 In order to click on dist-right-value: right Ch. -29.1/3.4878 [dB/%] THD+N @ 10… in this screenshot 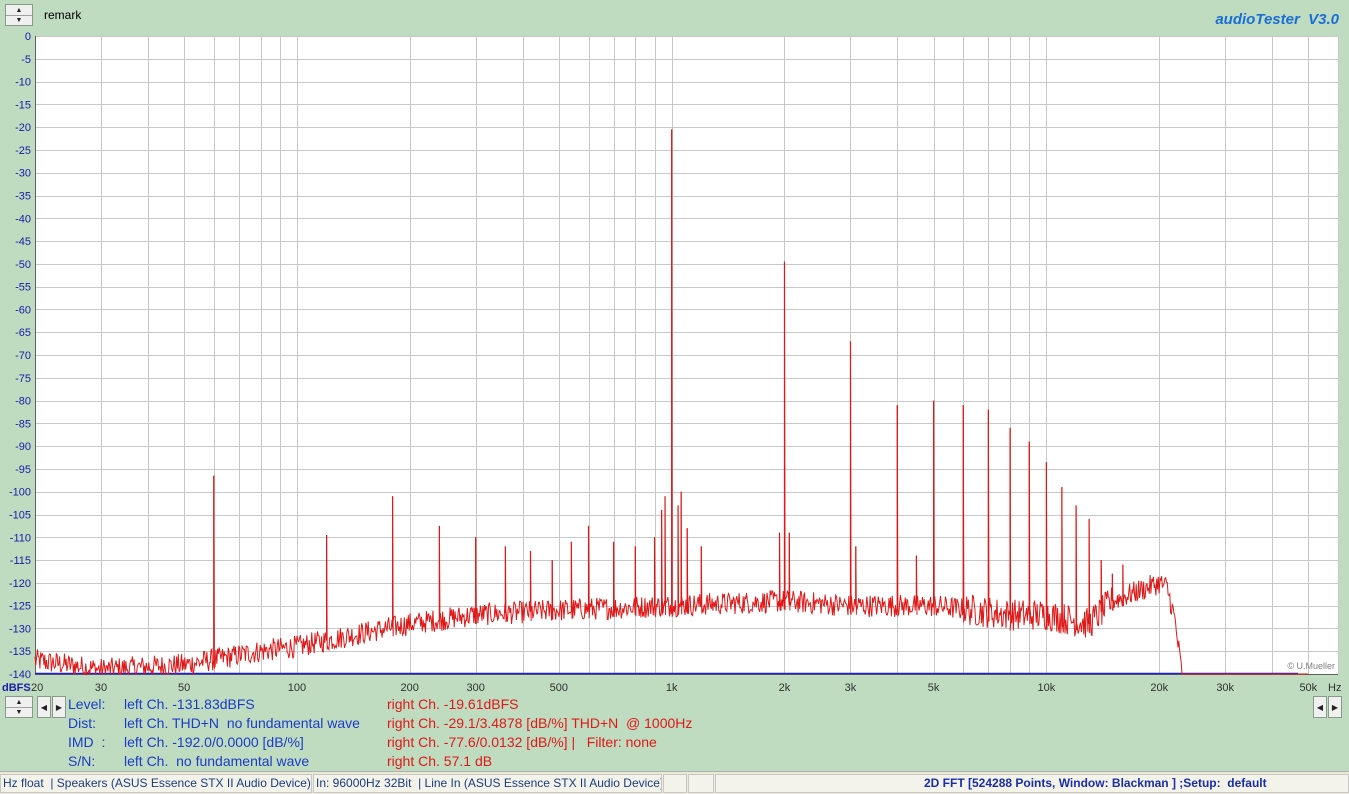, I will do `click(540, 723)`.